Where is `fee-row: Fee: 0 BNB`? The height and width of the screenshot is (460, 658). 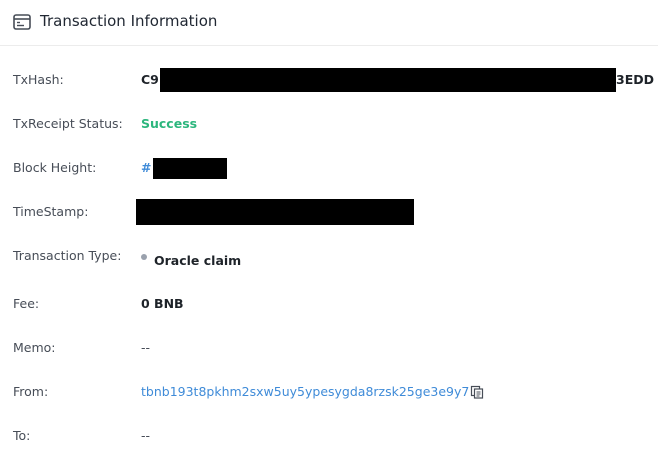
fee-row: Fee: 0 BNB is located at coordinates (329, 305).